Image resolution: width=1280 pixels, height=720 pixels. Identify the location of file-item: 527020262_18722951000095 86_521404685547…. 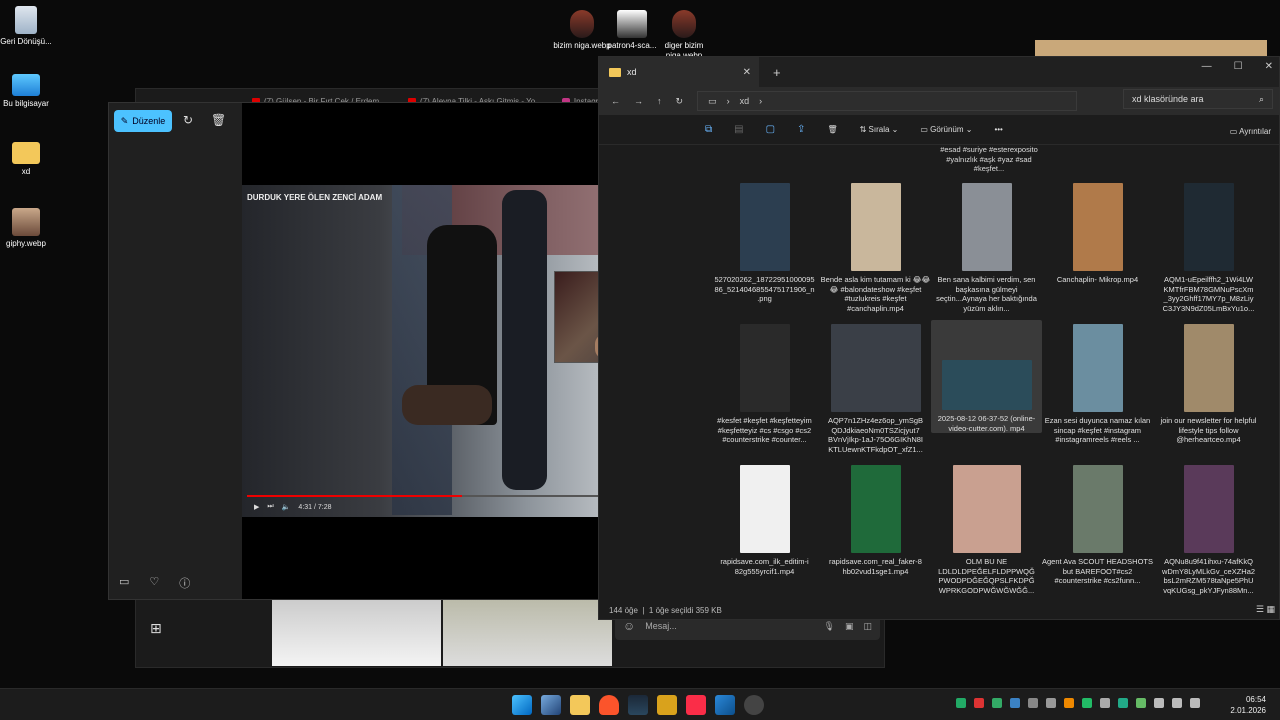
(764, 241).